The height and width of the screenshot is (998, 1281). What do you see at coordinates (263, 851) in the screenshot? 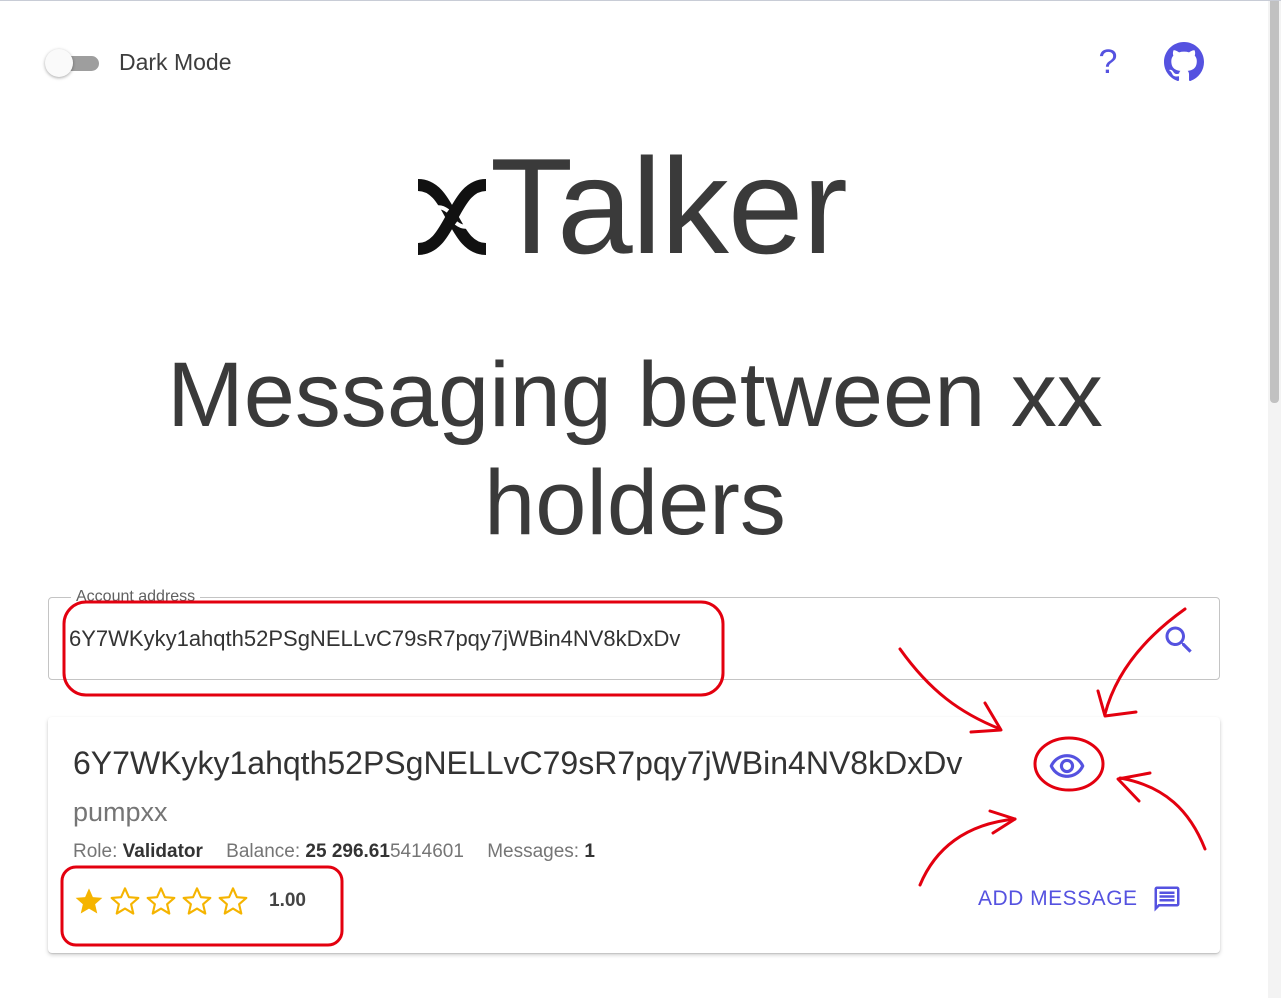
I see `balance-label: Balance:` at bounding box center [263, 851].